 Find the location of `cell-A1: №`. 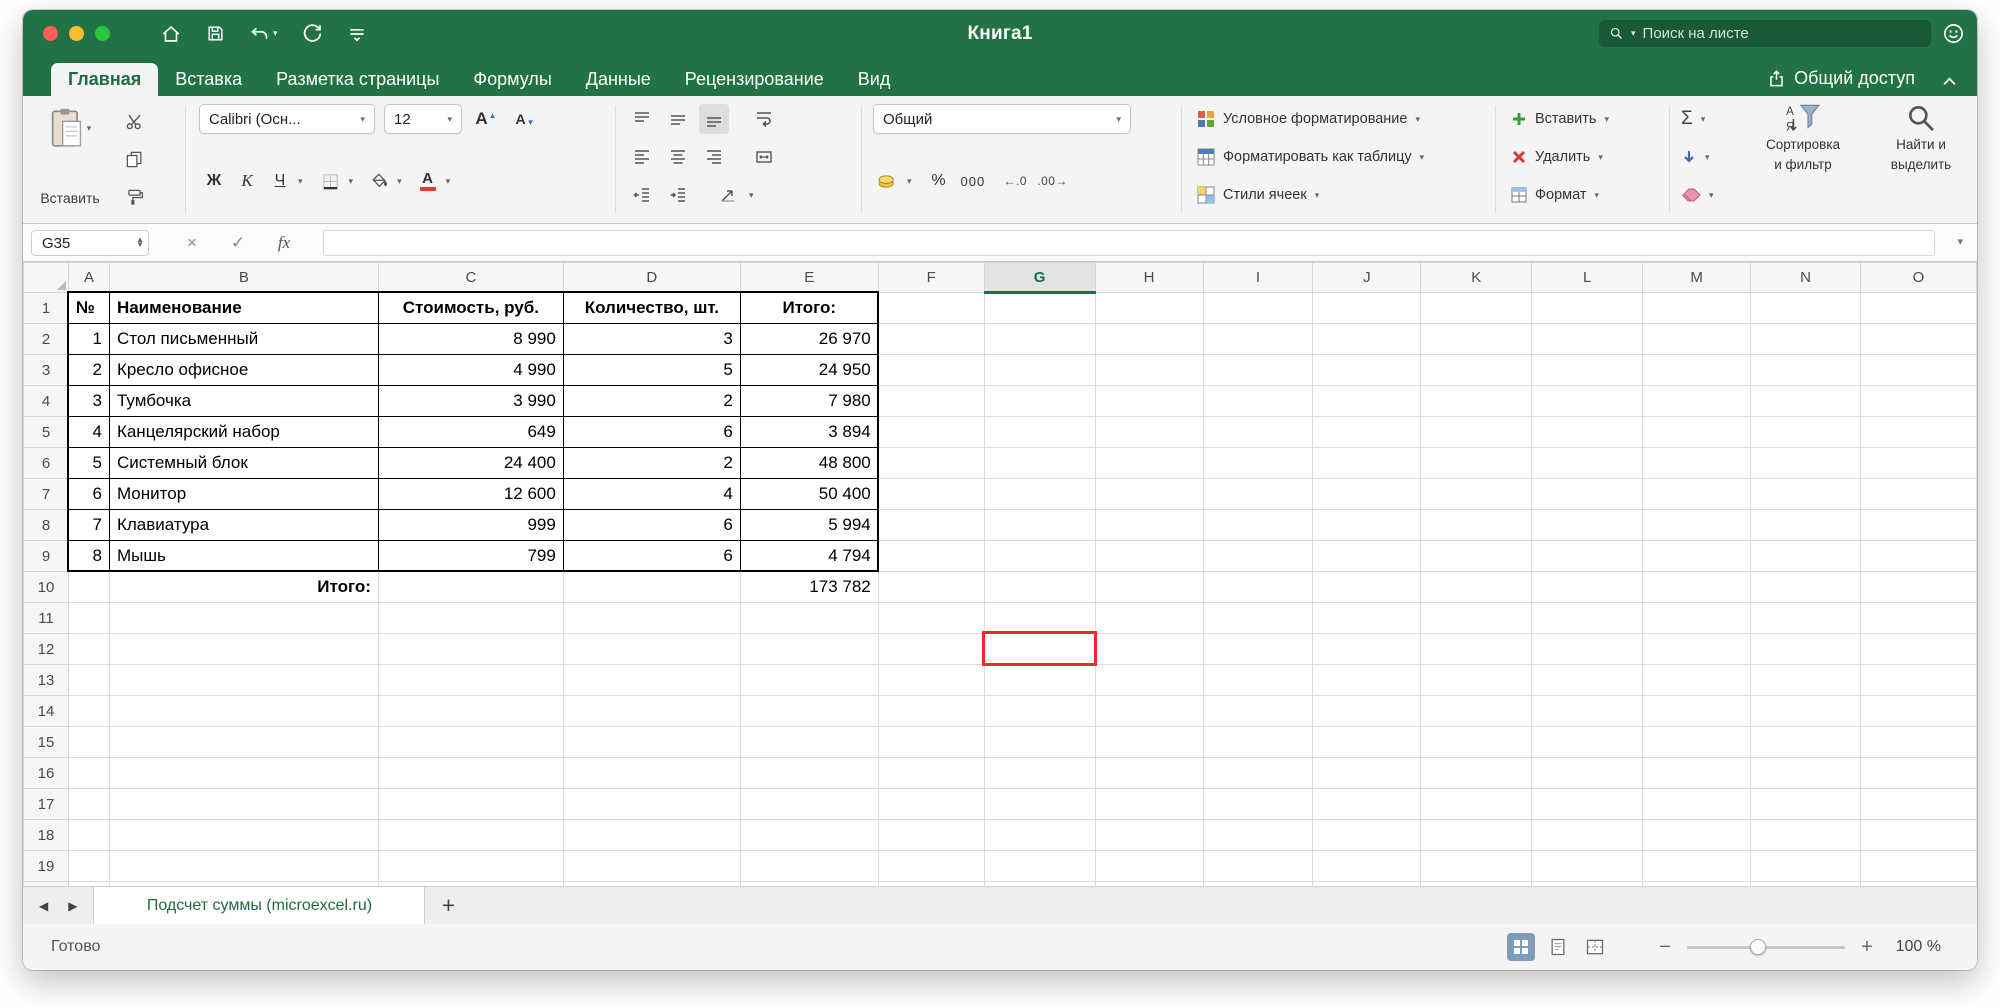

cell-A1: № is located at coordinates (88, 308).